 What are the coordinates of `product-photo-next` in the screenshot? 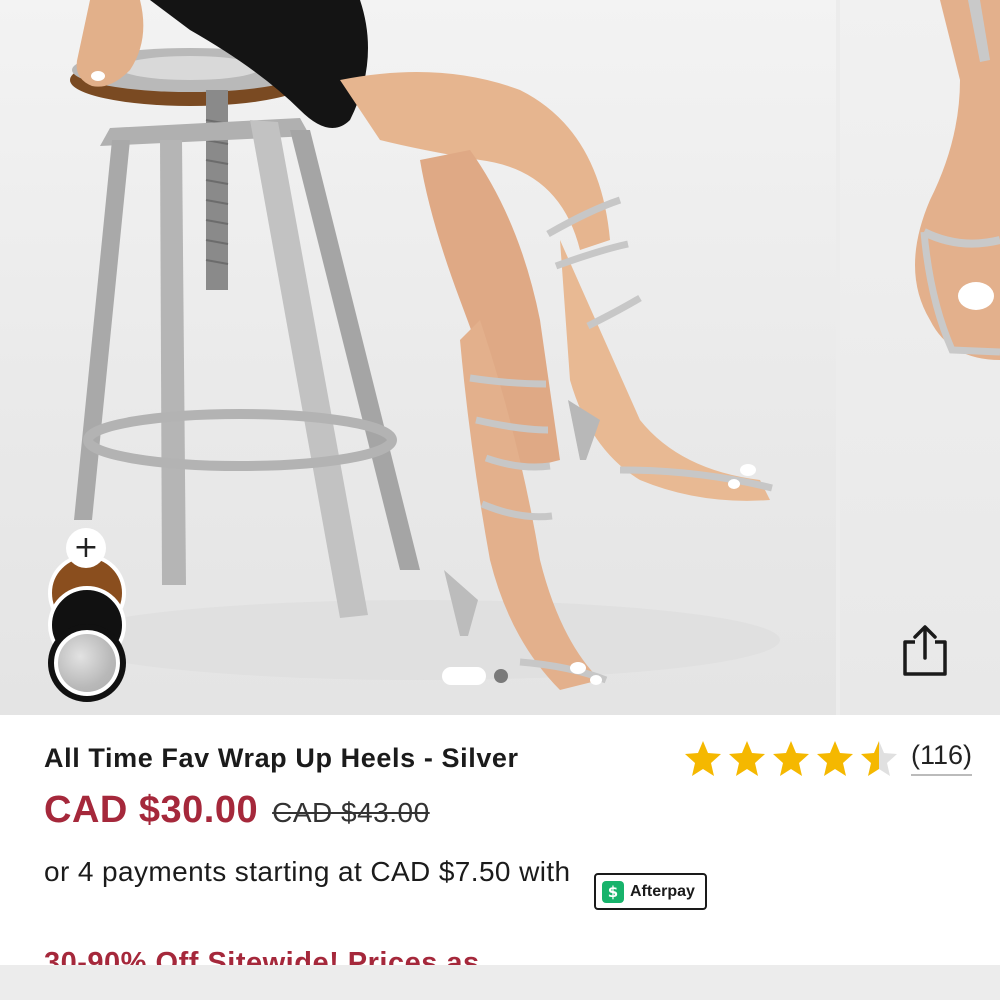 It's located at (920, 357).